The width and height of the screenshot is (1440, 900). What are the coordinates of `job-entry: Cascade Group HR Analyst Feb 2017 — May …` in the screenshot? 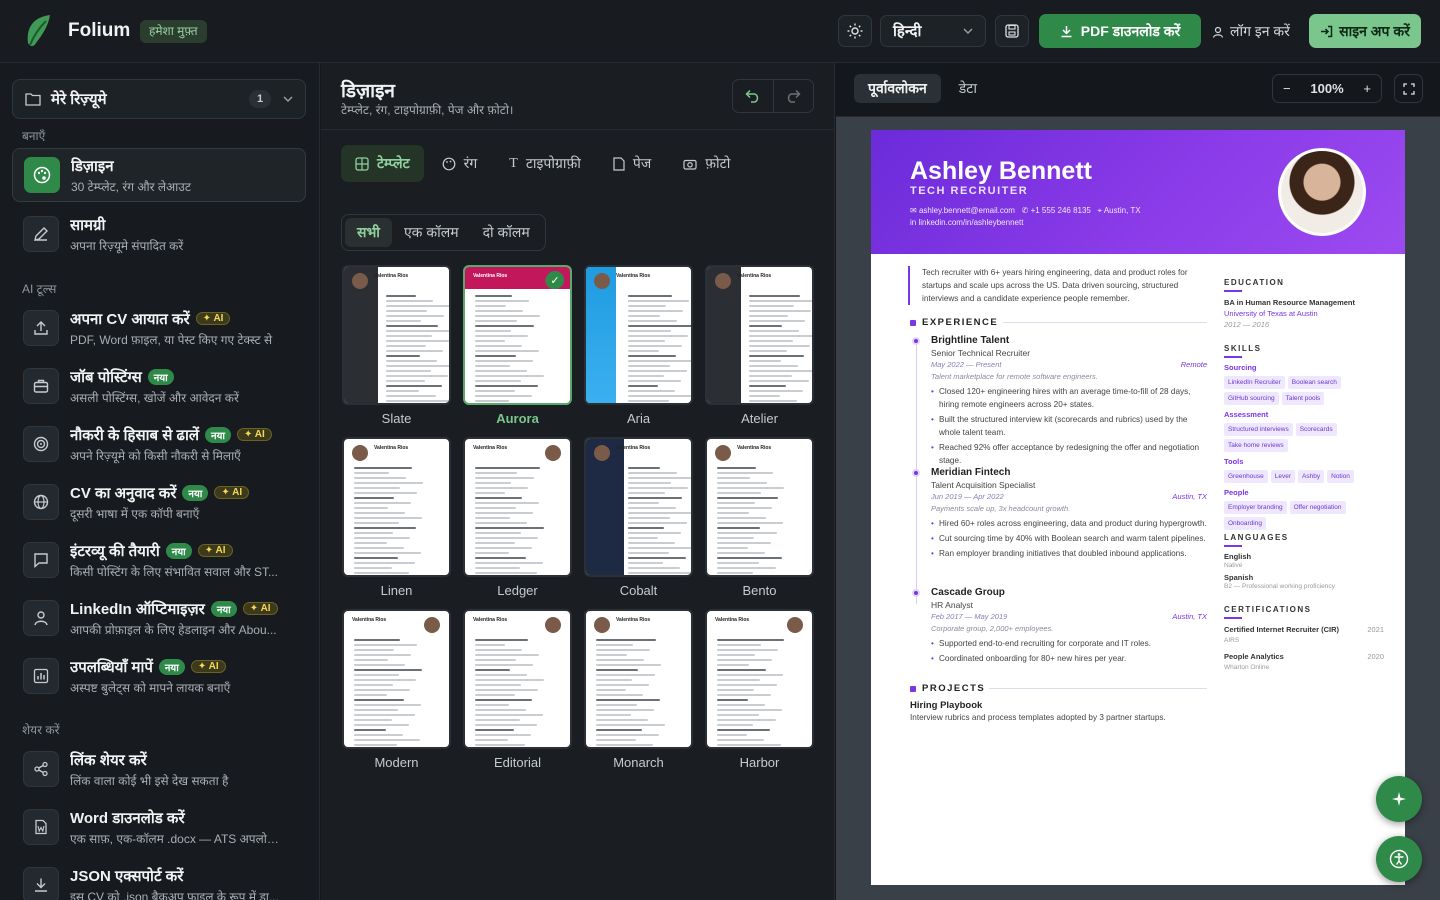 It's located at (1069, 627).